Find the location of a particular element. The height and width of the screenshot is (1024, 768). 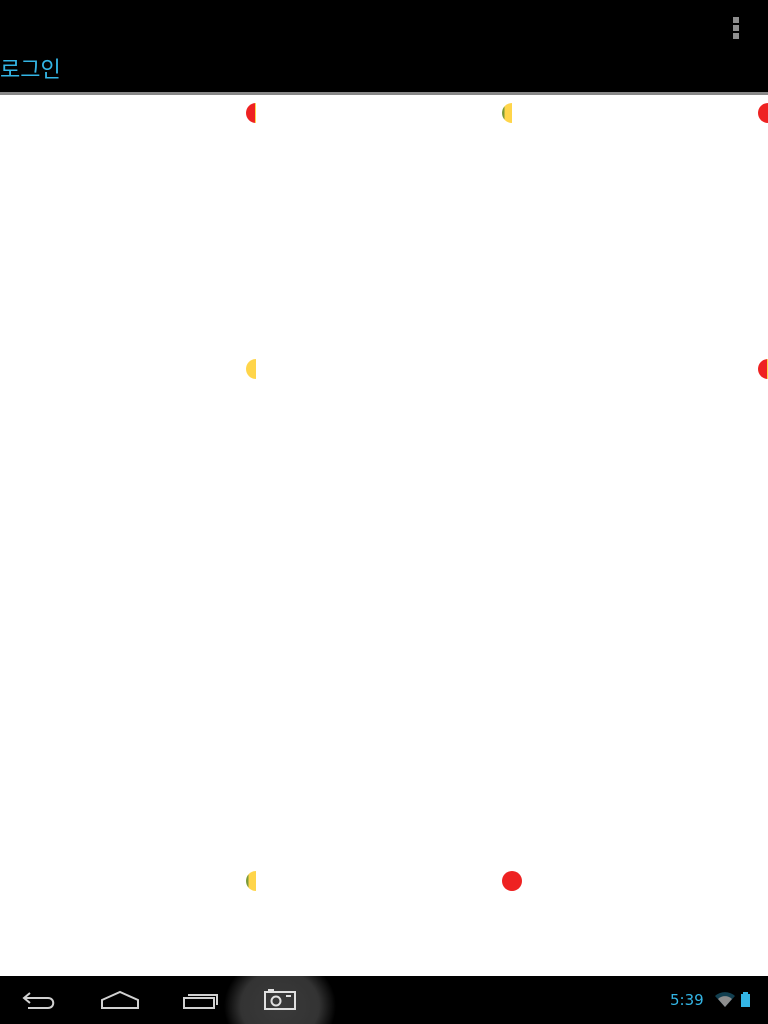

battery-icon is located at coordinates (745, 999).